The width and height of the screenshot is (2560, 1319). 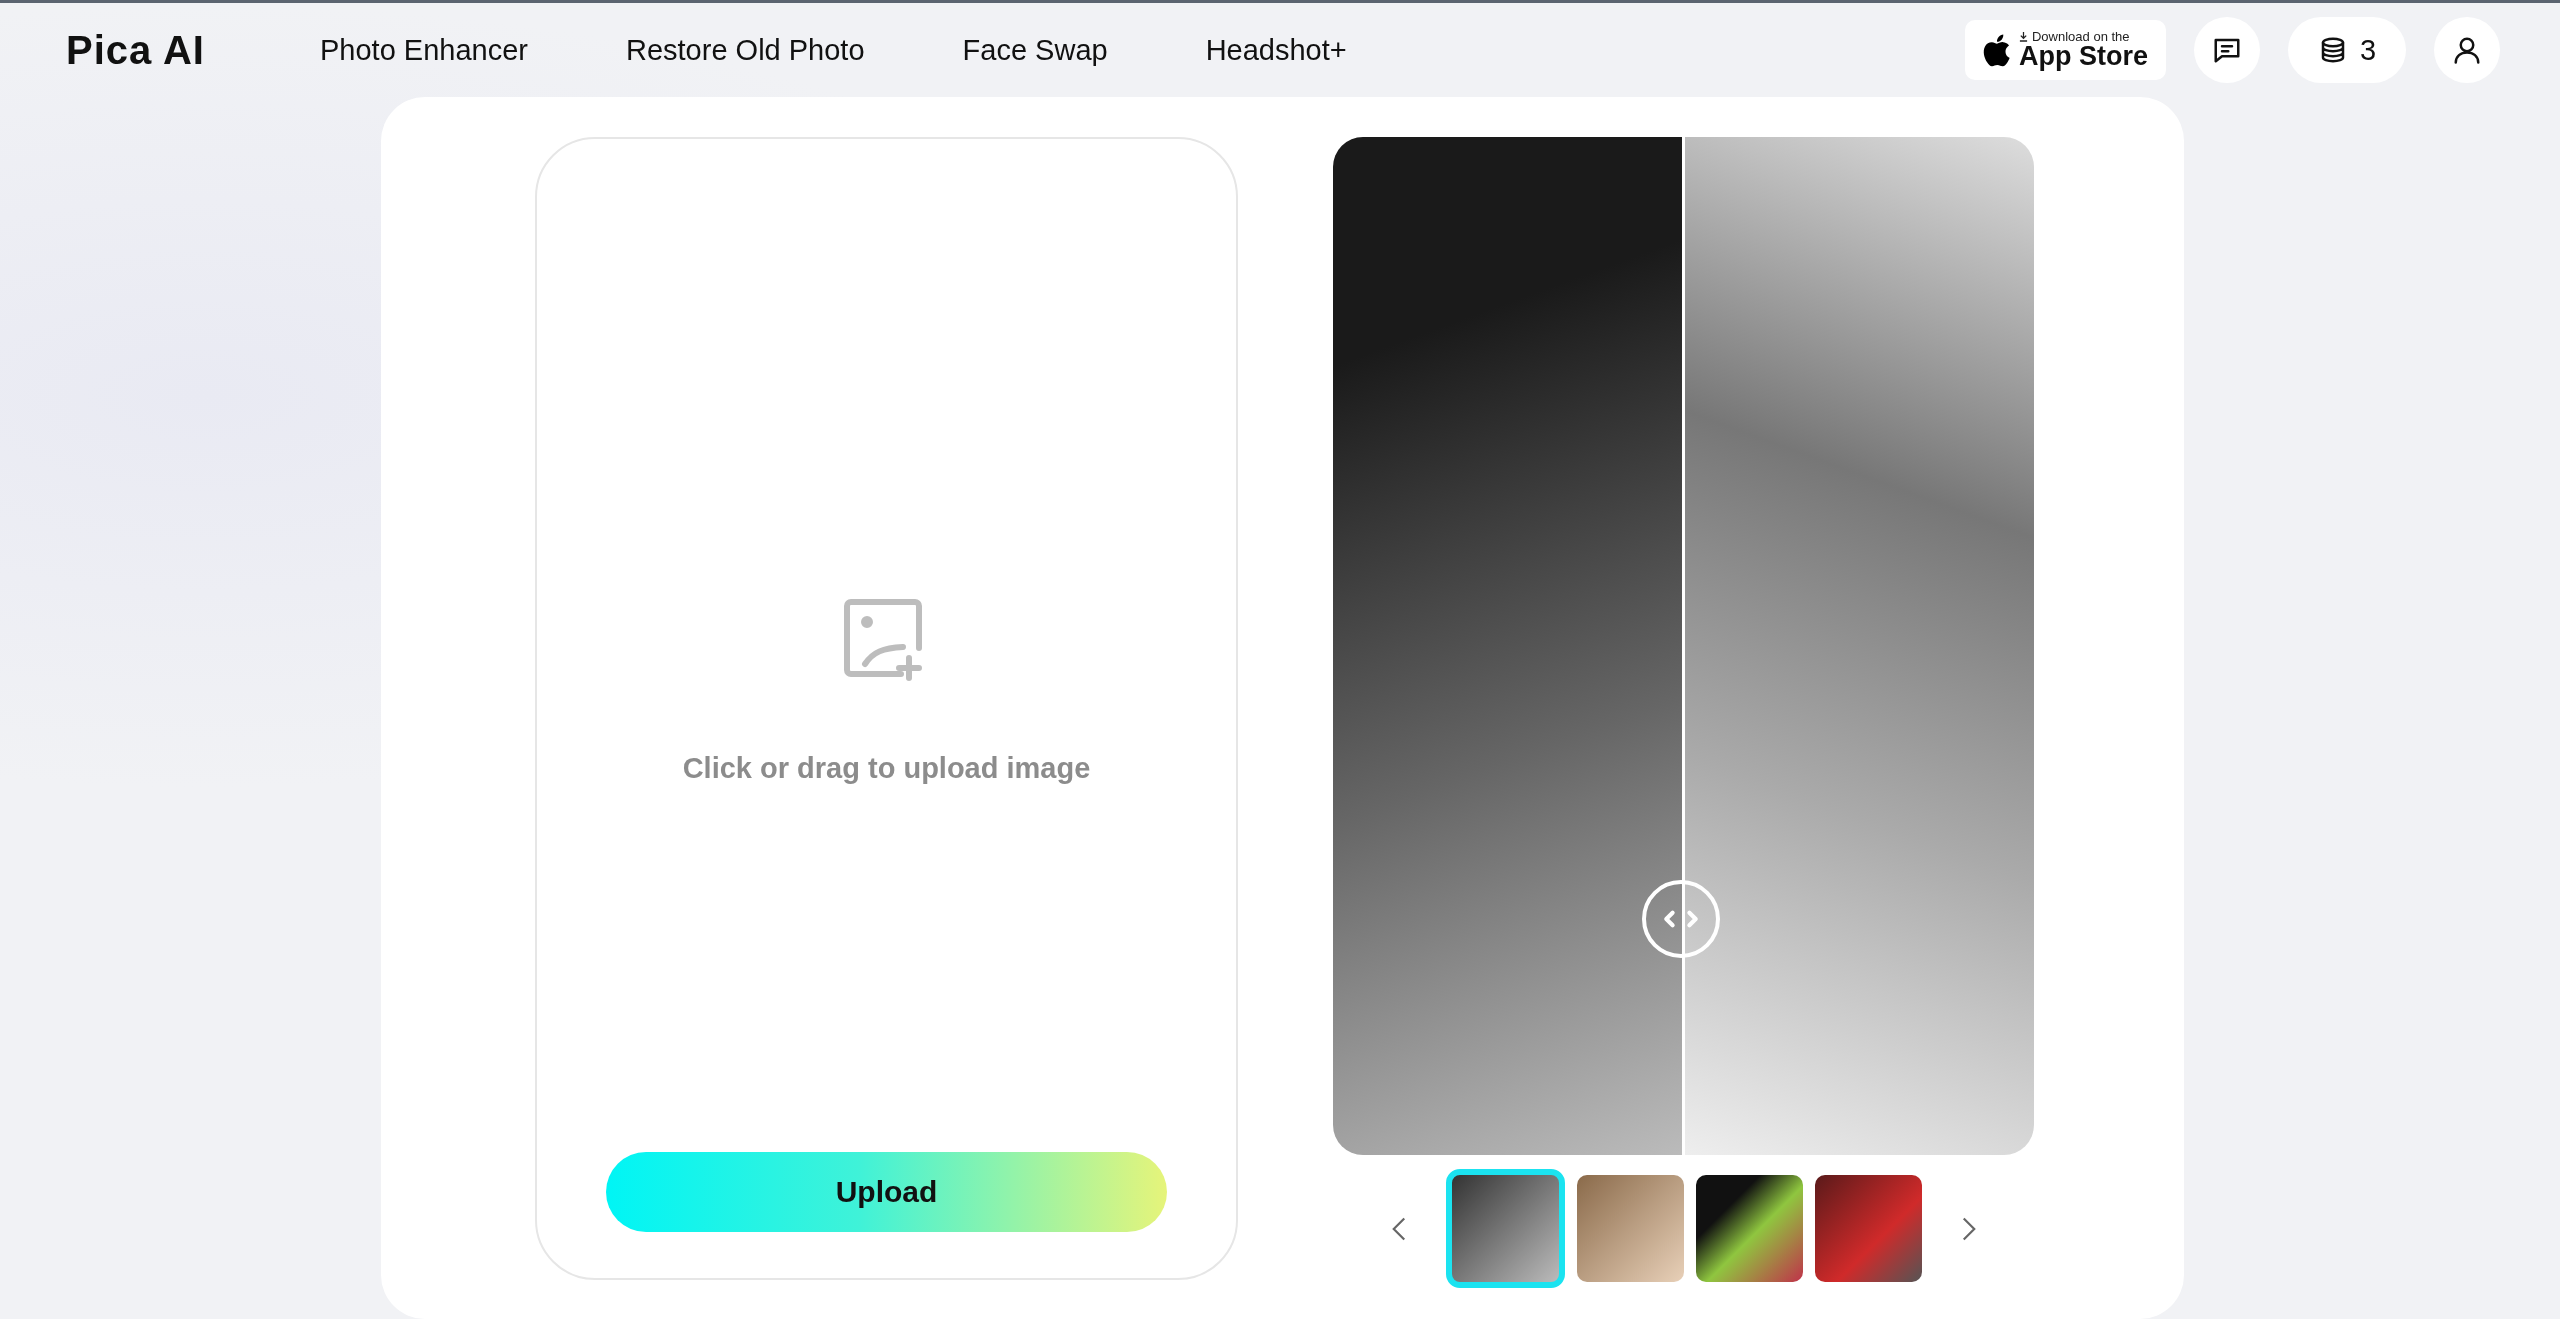 What do you see at coordinates (1681, 919) in the screenshot?
I see `compare-slider-handle` at bounding box center [1681, 919].